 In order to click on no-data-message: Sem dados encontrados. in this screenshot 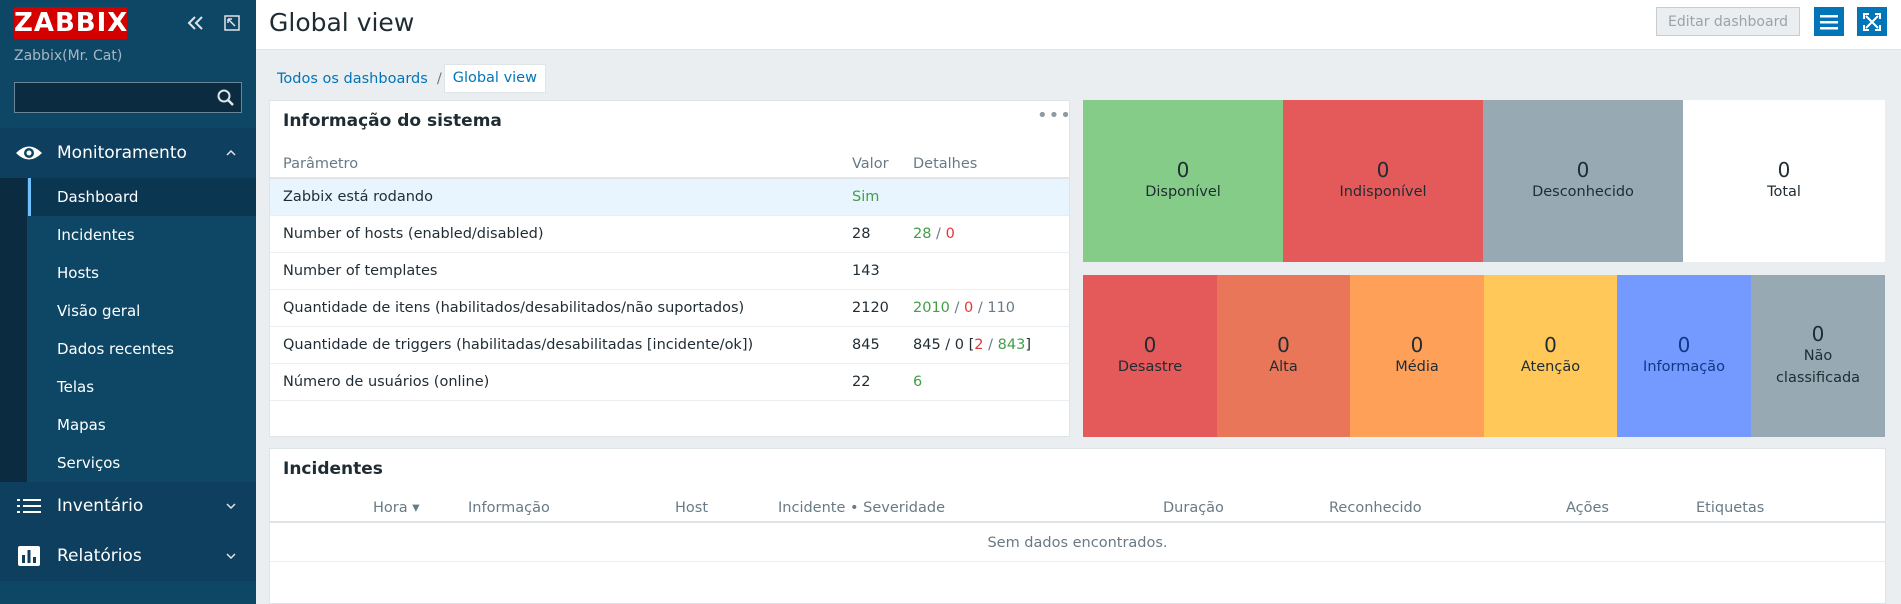, I will do `click(1077, 543)`.